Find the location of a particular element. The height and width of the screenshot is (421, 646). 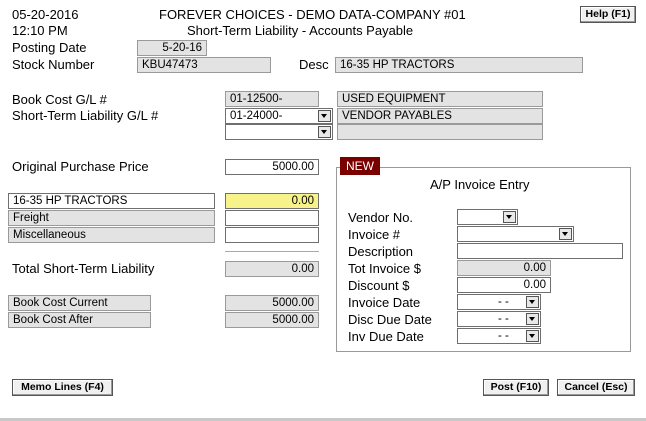

new-badge: NEW is located at coordinates (360, 166).